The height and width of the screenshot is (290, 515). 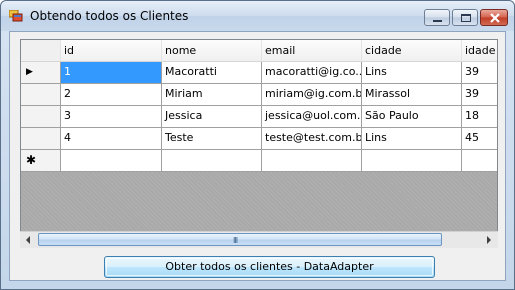 What do you see at coordinates (212, 161) in the screenshot?
I see `cell-nome` at bounding box center [212, 161].